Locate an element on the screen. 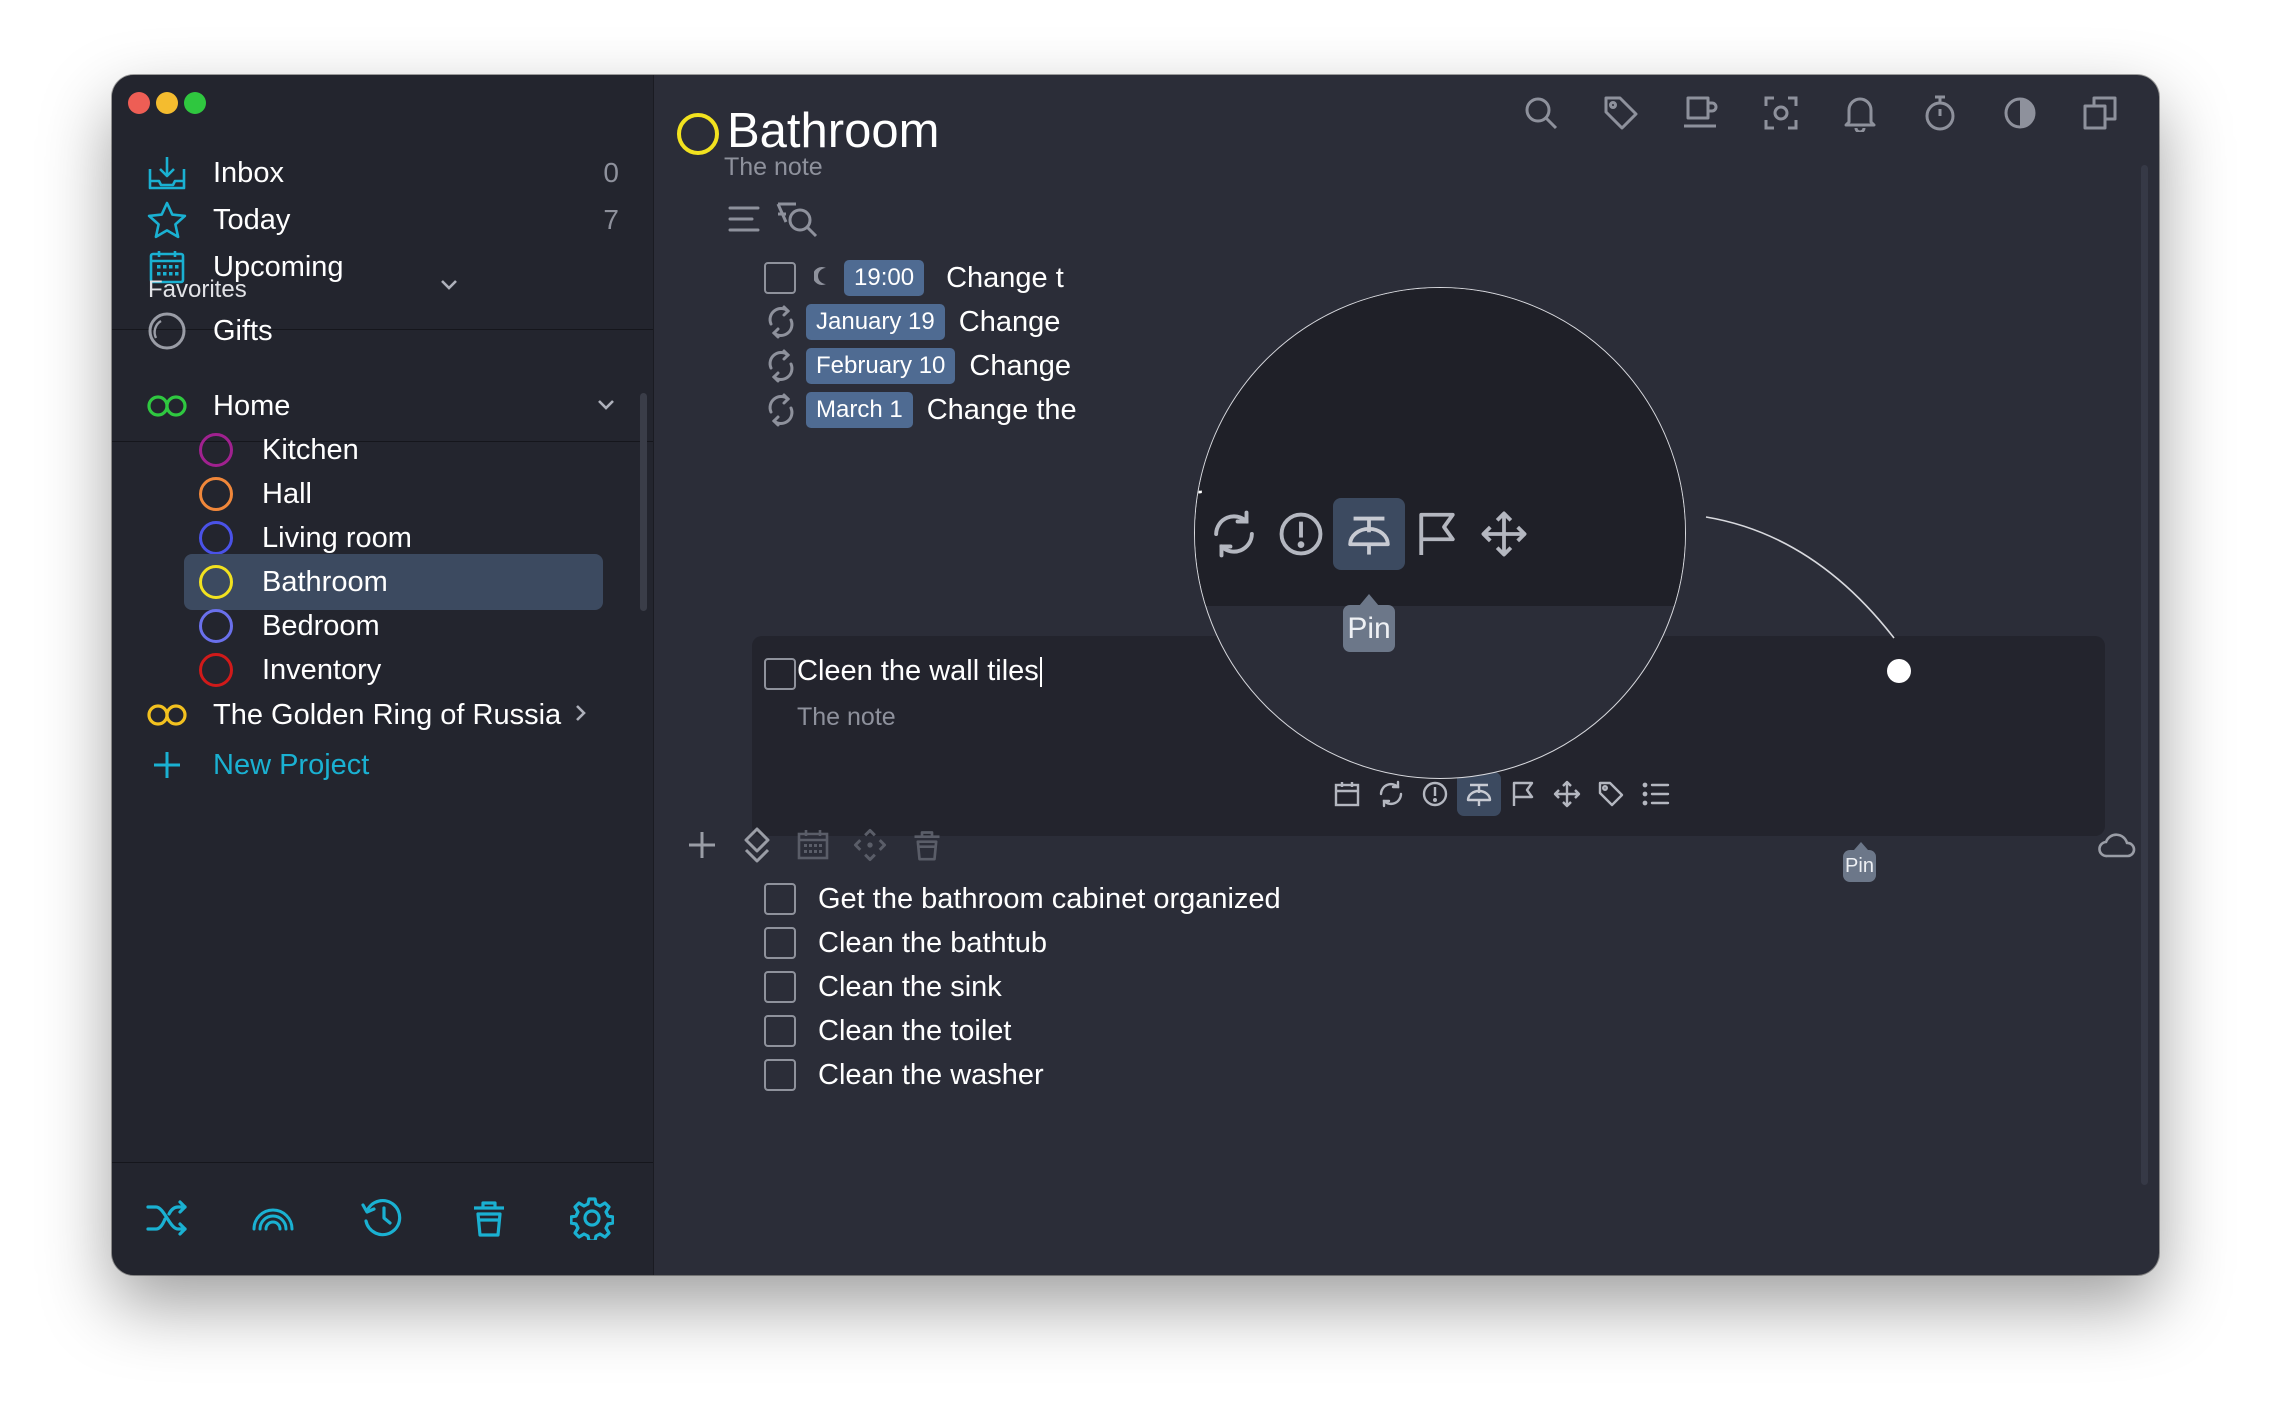 The image size is (2272, 1424). zoom-window-button is located at coordinates (195, 103).